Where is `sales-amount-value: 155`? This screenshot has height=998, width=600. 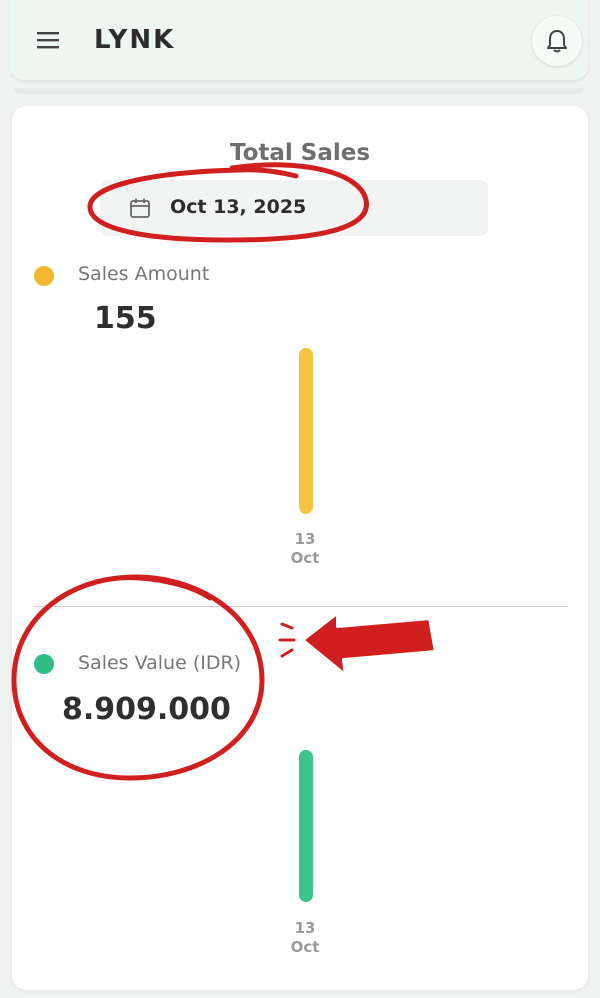
sales-amount-value: 155 is located at coordinates (125, 318).